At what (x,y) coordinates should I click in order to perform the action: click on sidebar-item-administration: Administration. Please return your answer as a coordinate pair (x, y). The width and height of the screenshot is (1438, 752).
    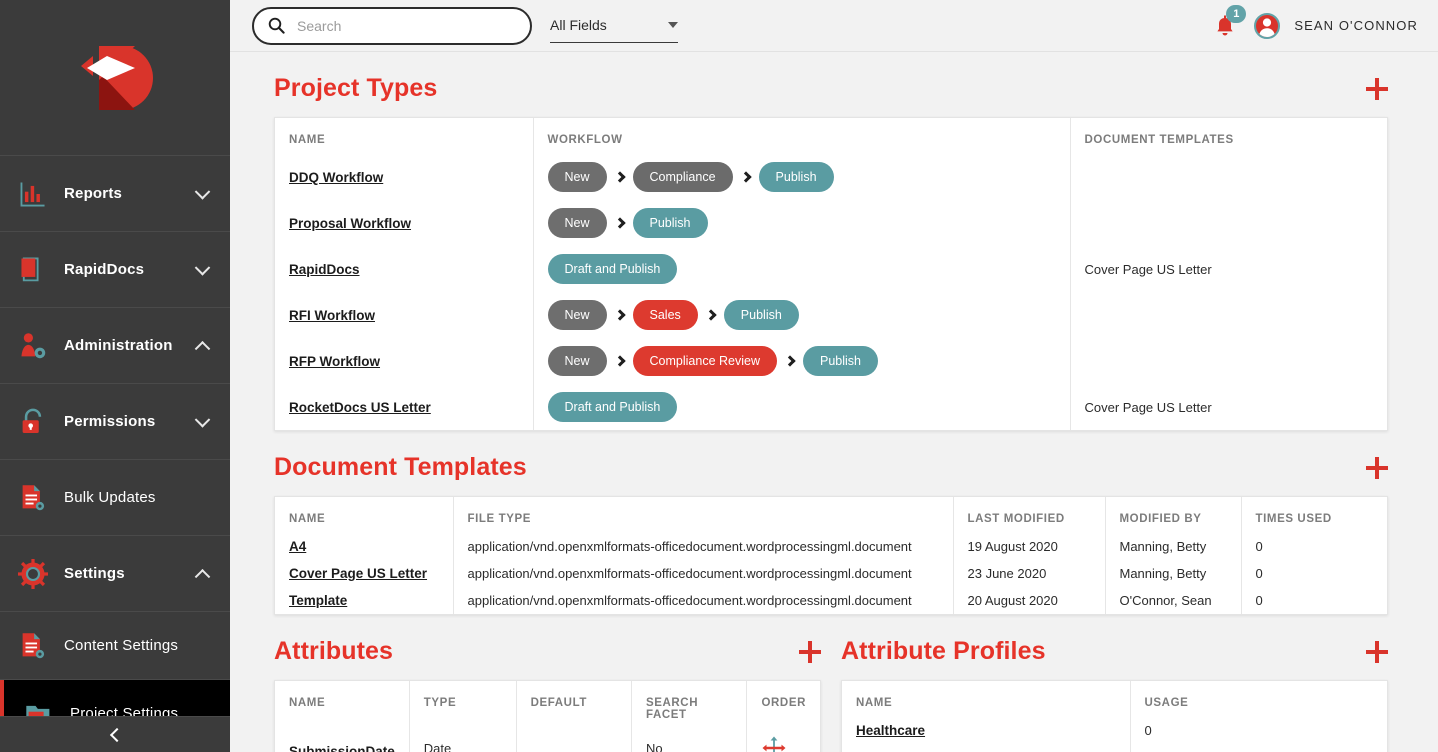
    Looking at the image, I should click on (115, 346).